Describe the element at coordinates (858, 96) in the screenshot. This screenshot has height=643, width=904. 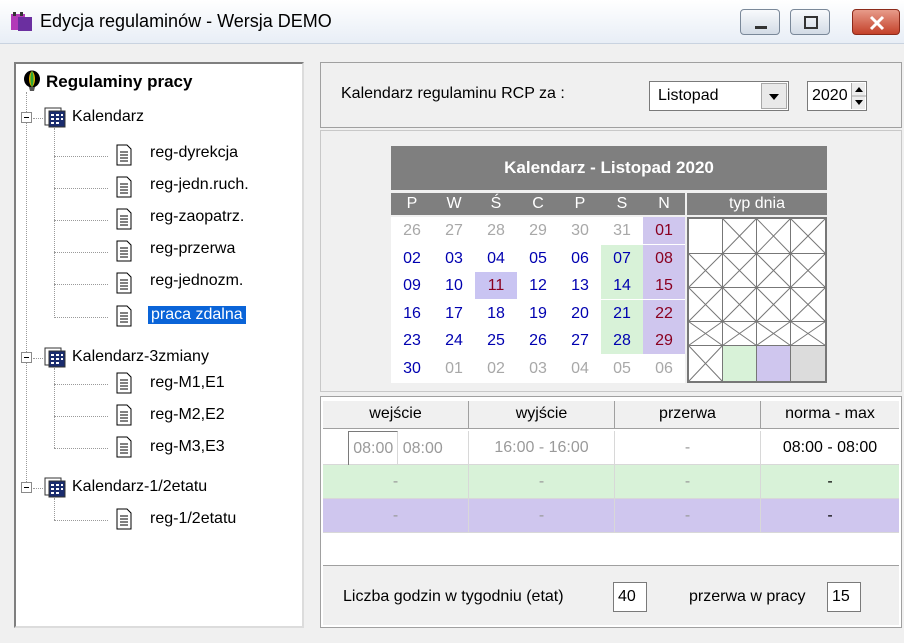
I see `spin-buttons` at that location.